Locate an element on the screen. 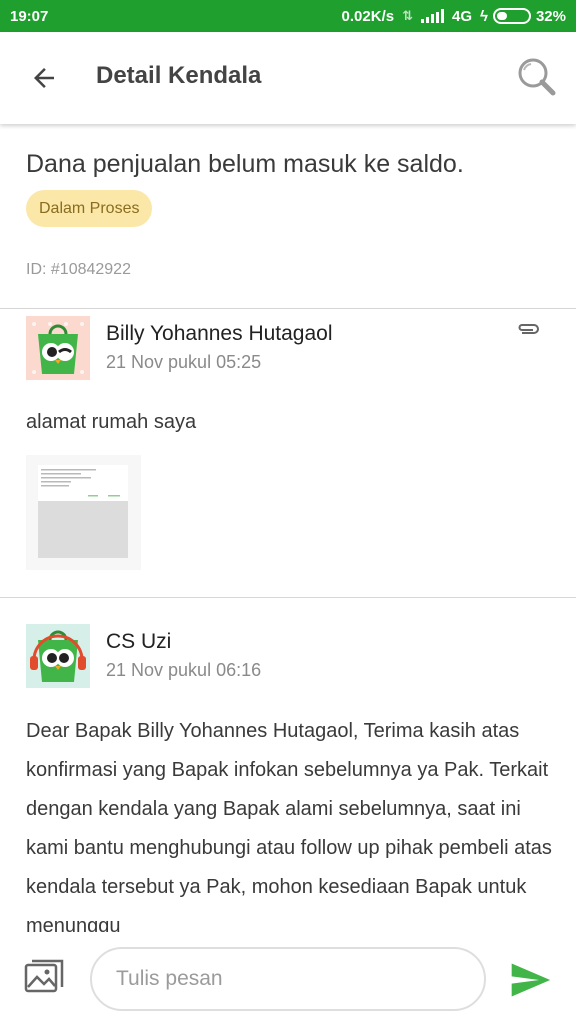 Image resolution: width=576 pixels, height=1024 pixels. status-badge: Dalam Proses is located at coordinates (89, 208).